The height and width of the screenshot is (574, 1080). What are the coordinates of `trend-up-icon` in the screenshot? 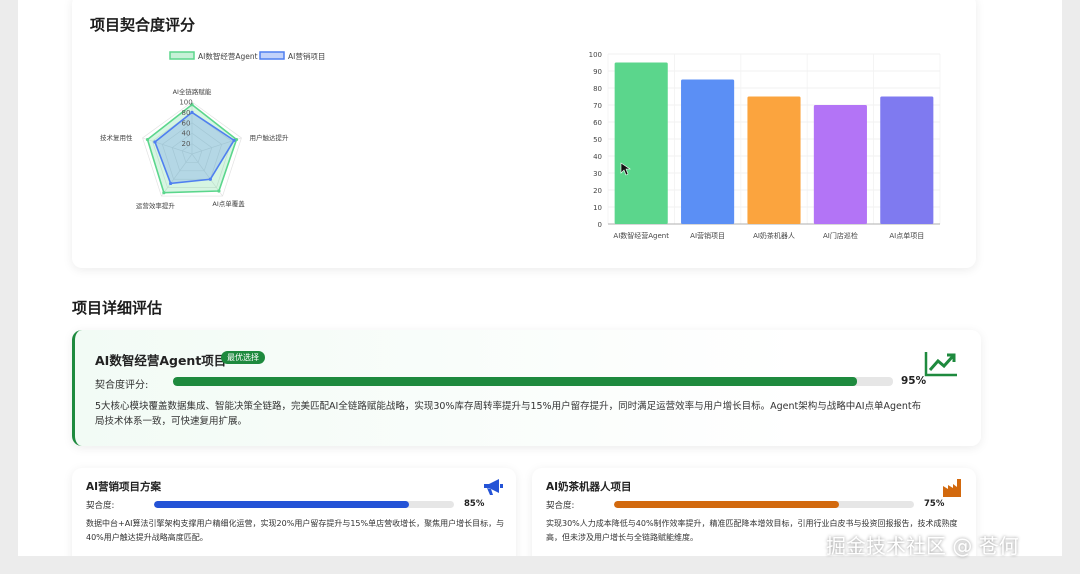 It's located at (940, 364).